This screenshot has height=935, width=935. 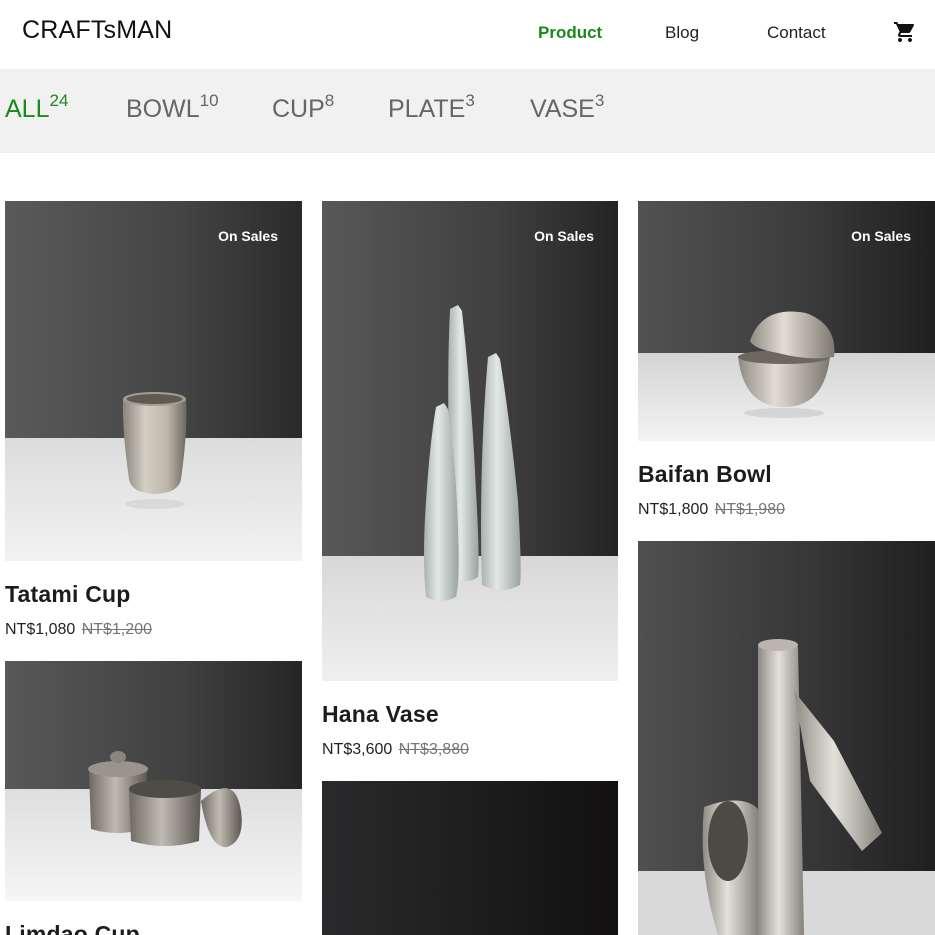 I want to click on category-label: CUP, so click(x=298, y=109).